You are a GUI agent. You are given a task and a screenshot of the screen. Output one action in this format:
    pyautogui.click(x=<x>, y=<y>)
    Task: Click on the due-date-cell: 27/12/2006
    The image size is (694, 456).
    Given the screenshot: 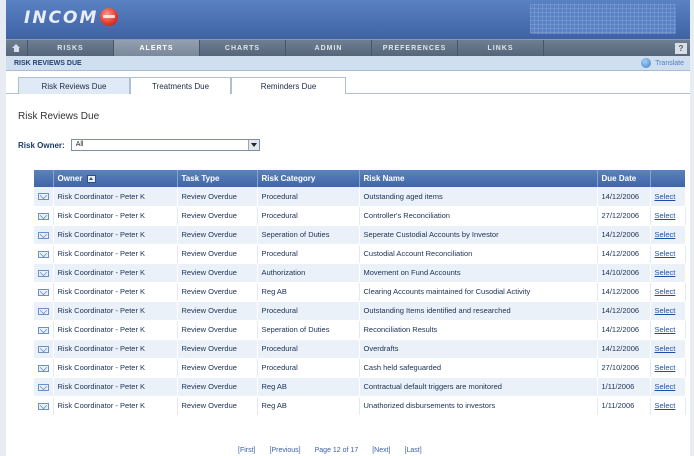 What is the action you would take?
    pyautogui.click(x=624, y=216)
    